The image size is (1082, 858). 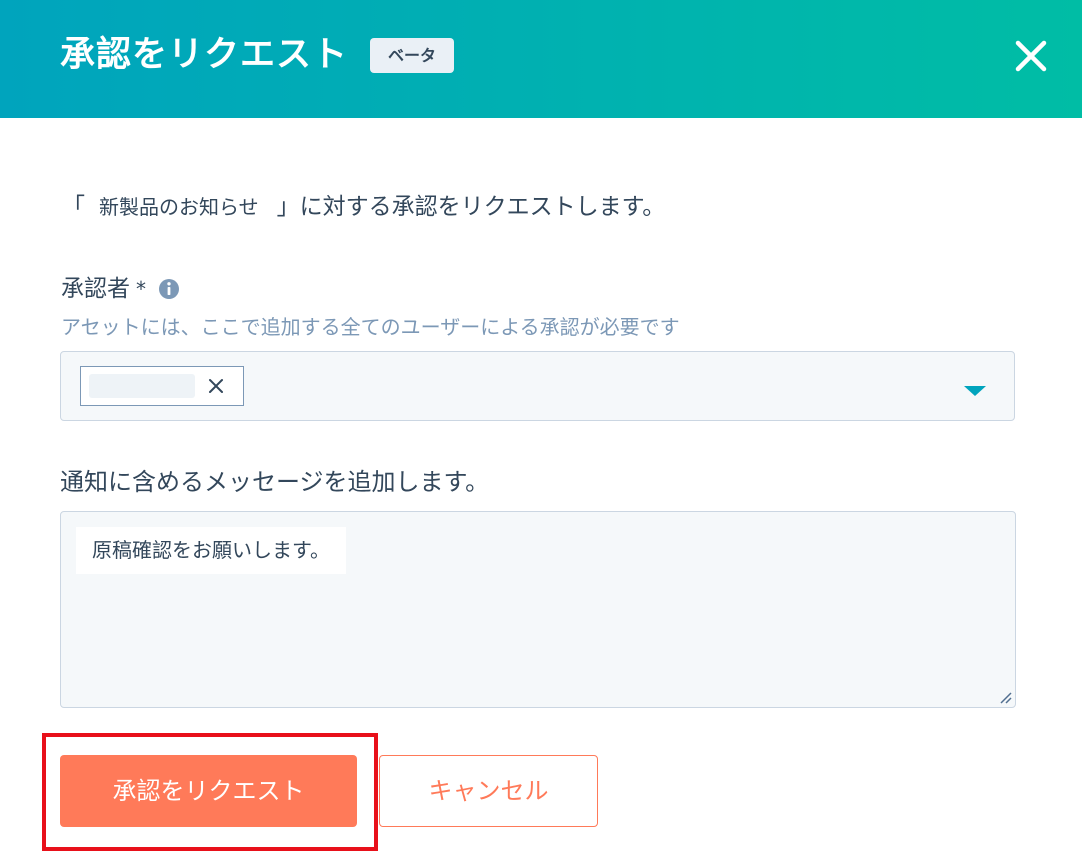 What do you see at coordinates (537, 386) in the screenshot?
I see `approvers-select` at bounding box center [537, 386].